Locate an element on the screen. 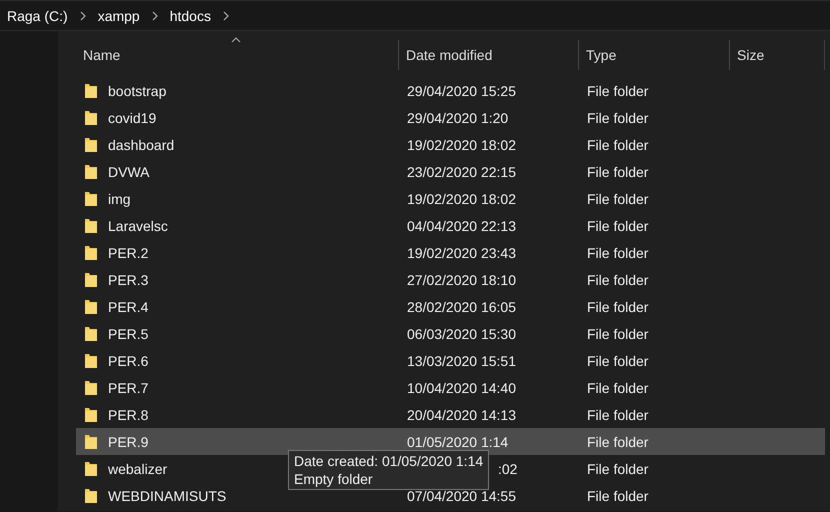 The width and height of the screenshot is (830, 512). file-name: WEBDINAMISUTS is located at coordinates (167, 496).